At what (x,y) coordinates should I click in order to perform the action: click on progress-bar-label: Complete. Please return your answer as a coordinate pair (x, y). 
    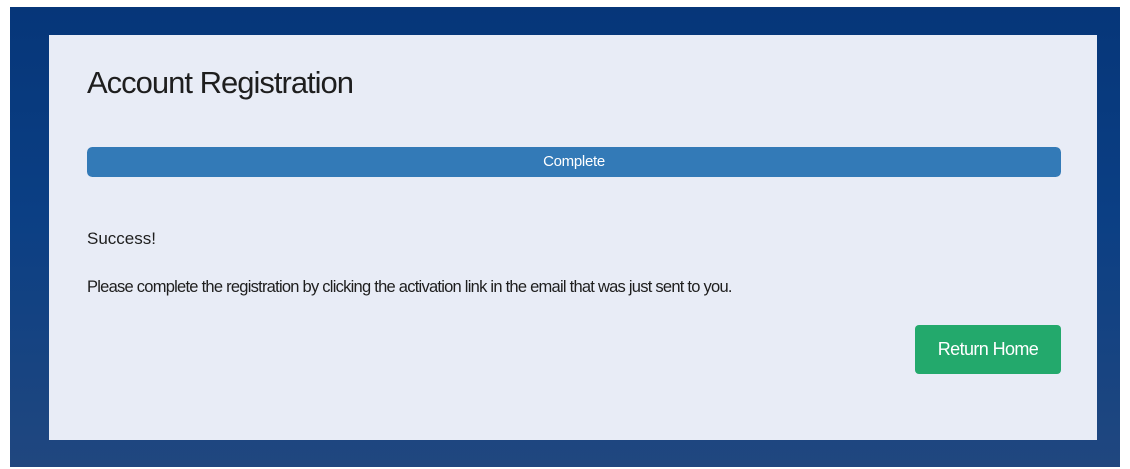
    Looking at the image, I should click on (574, 161).